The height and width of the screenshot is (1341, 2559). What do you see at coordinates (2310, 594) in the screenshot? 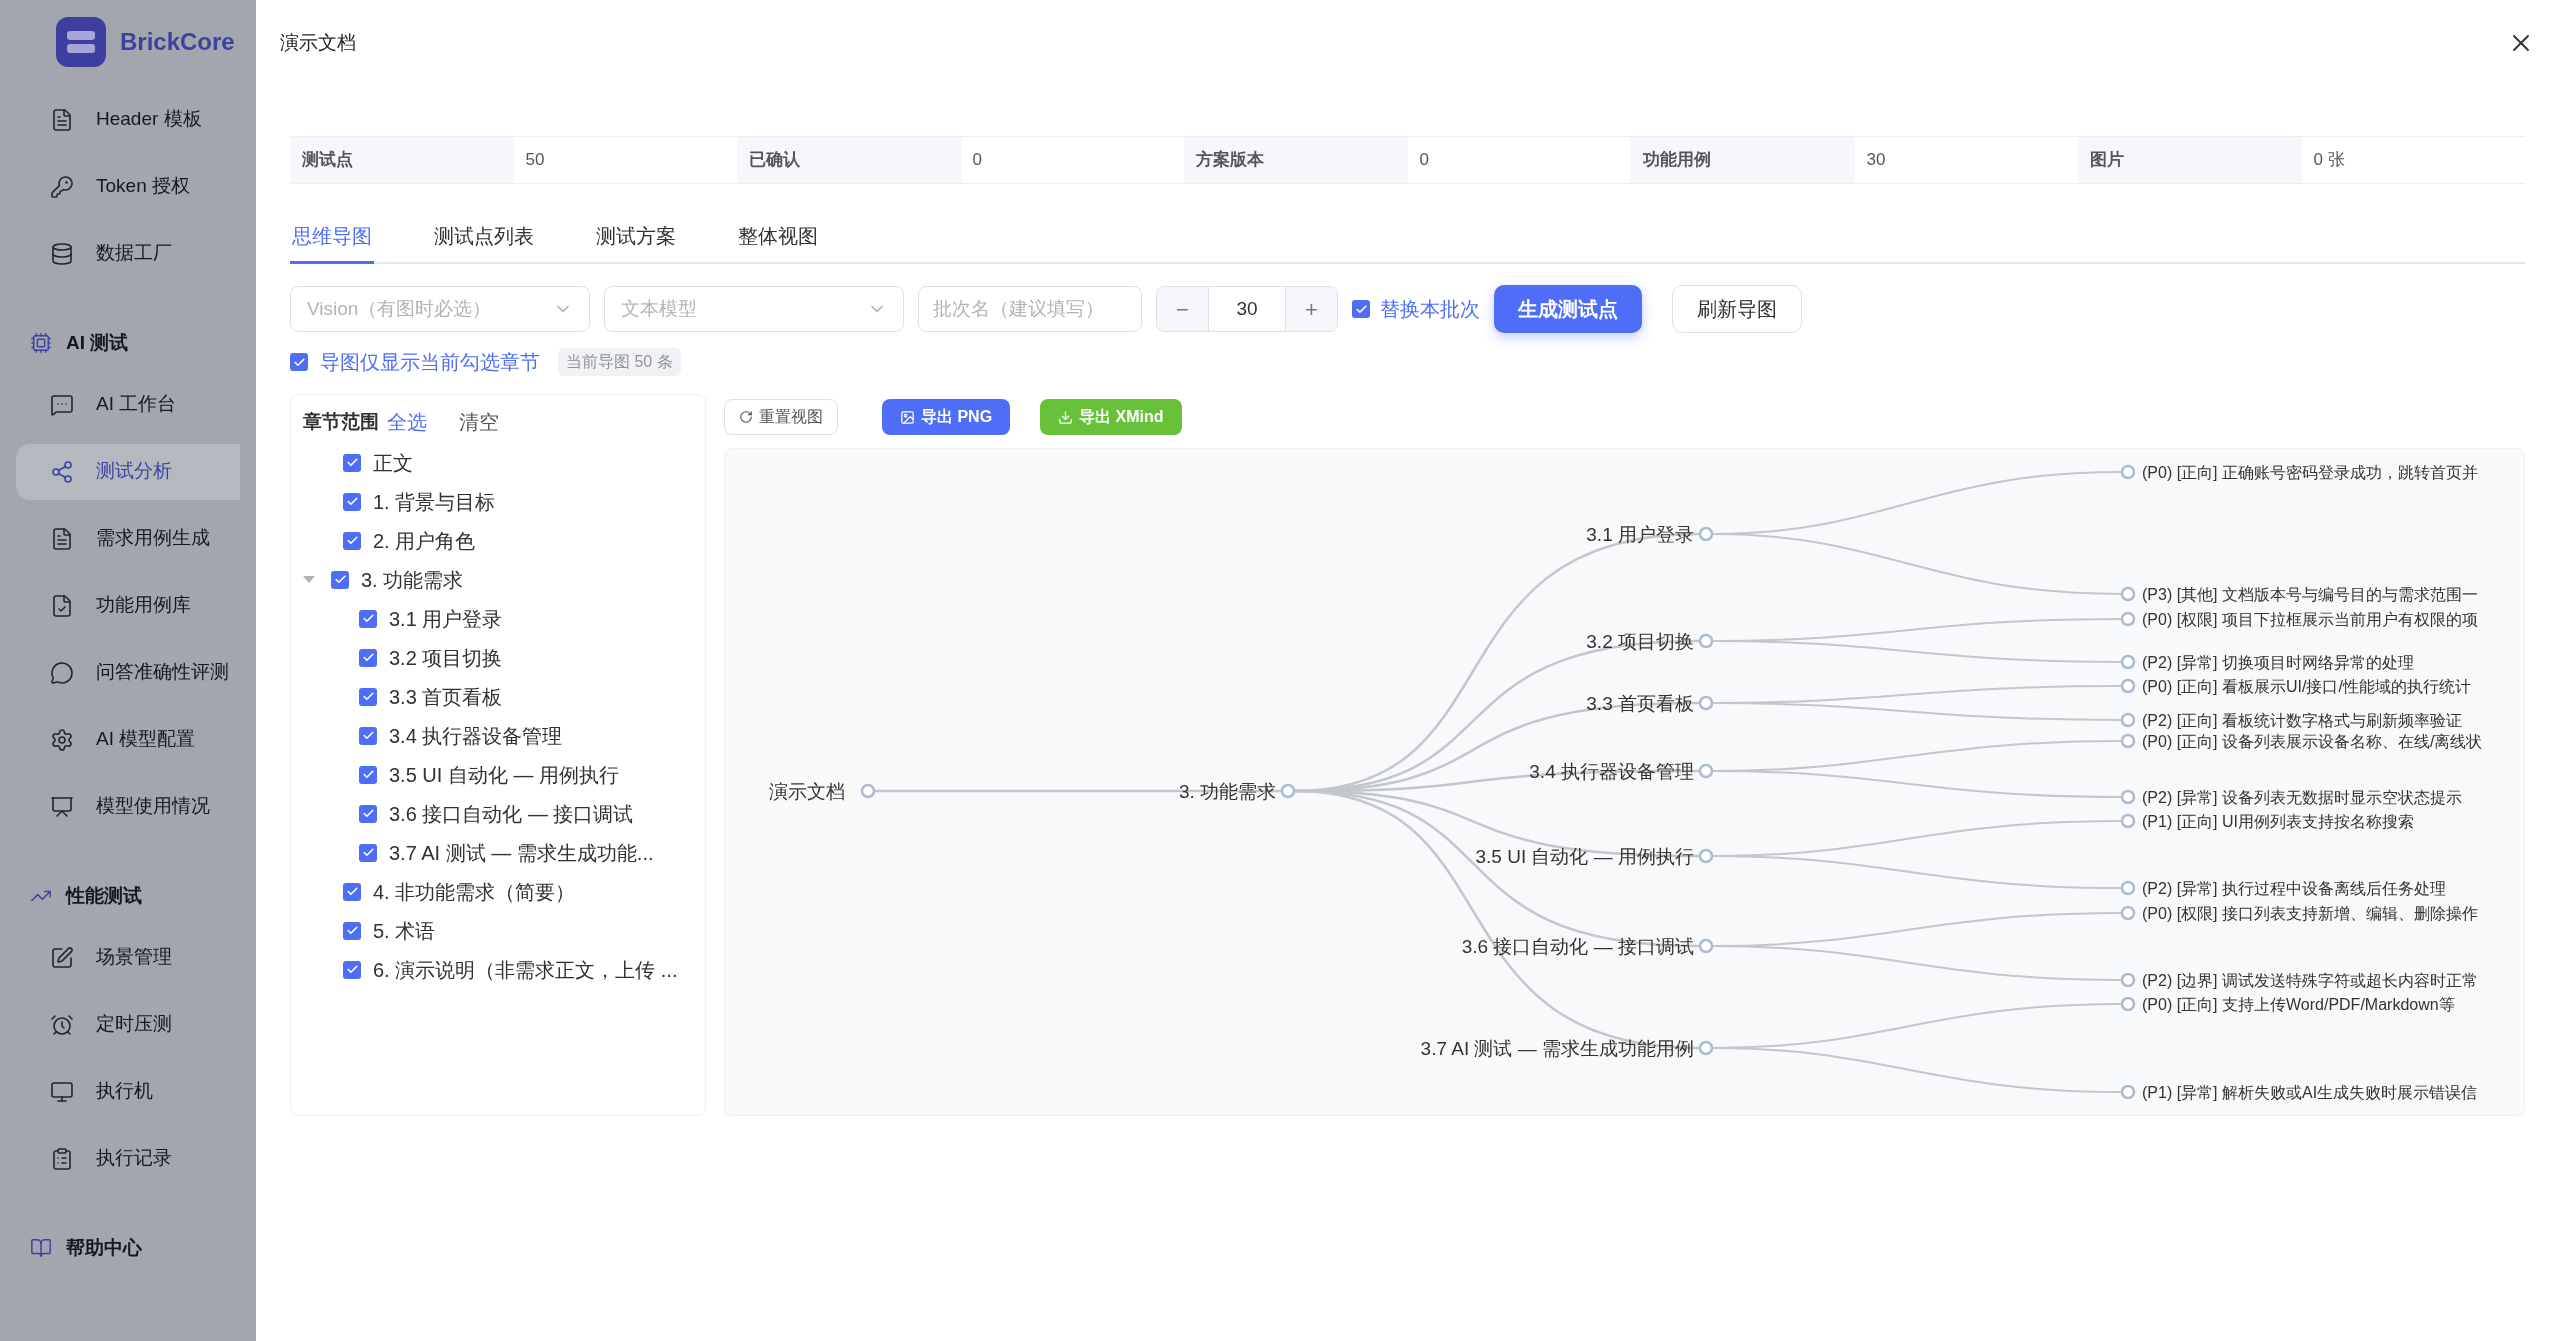
I see `leaf-label: (P3) [其他] 文档版本号与编号目的与需求范围一` at bounding box center [2310, 594].